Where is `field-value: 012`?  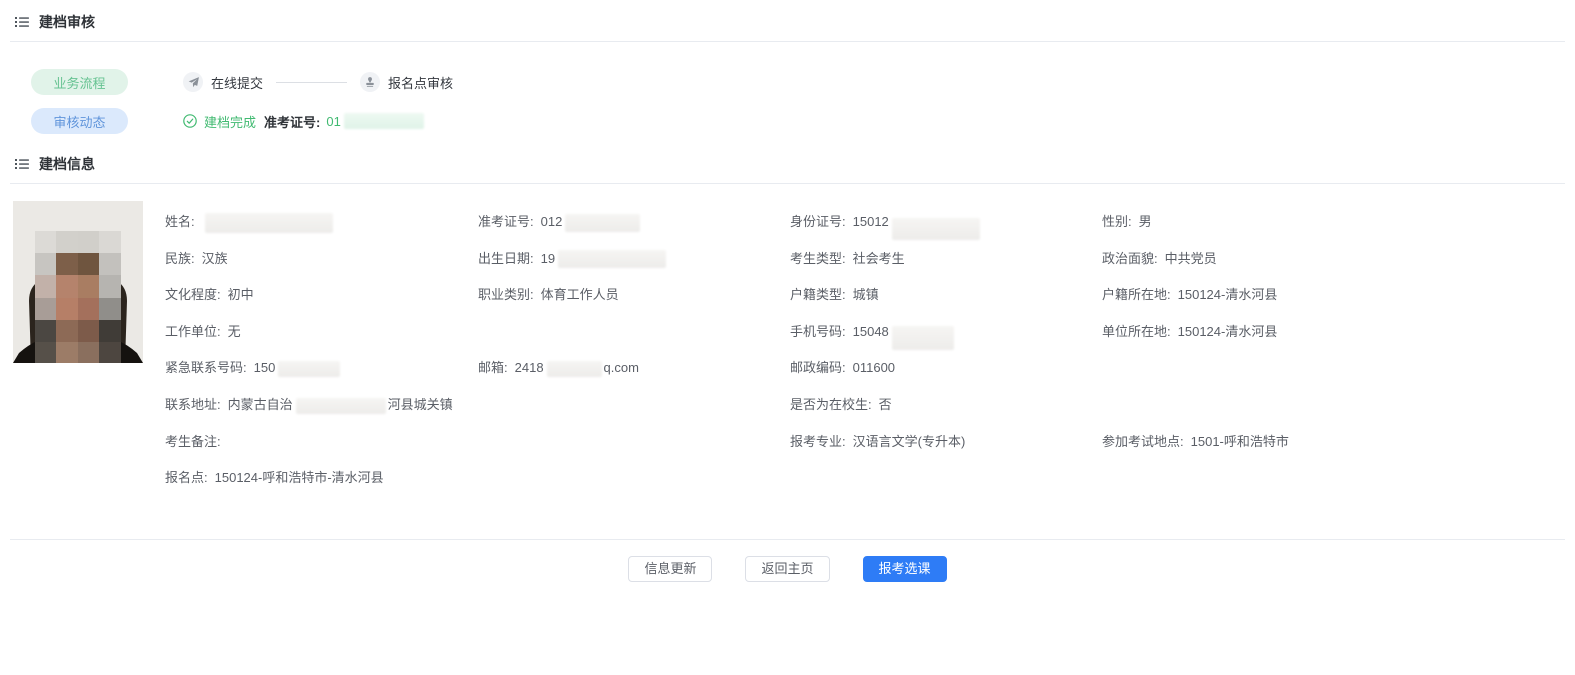 field-value: 012 is located at coordinates (551, 221).